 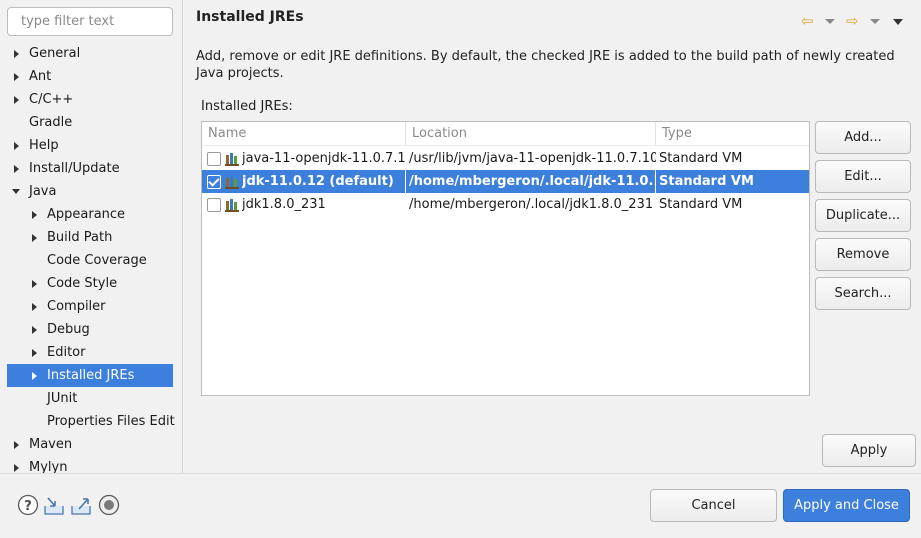 I want to click on remove-button: Remove, so click(x=863, y=254).